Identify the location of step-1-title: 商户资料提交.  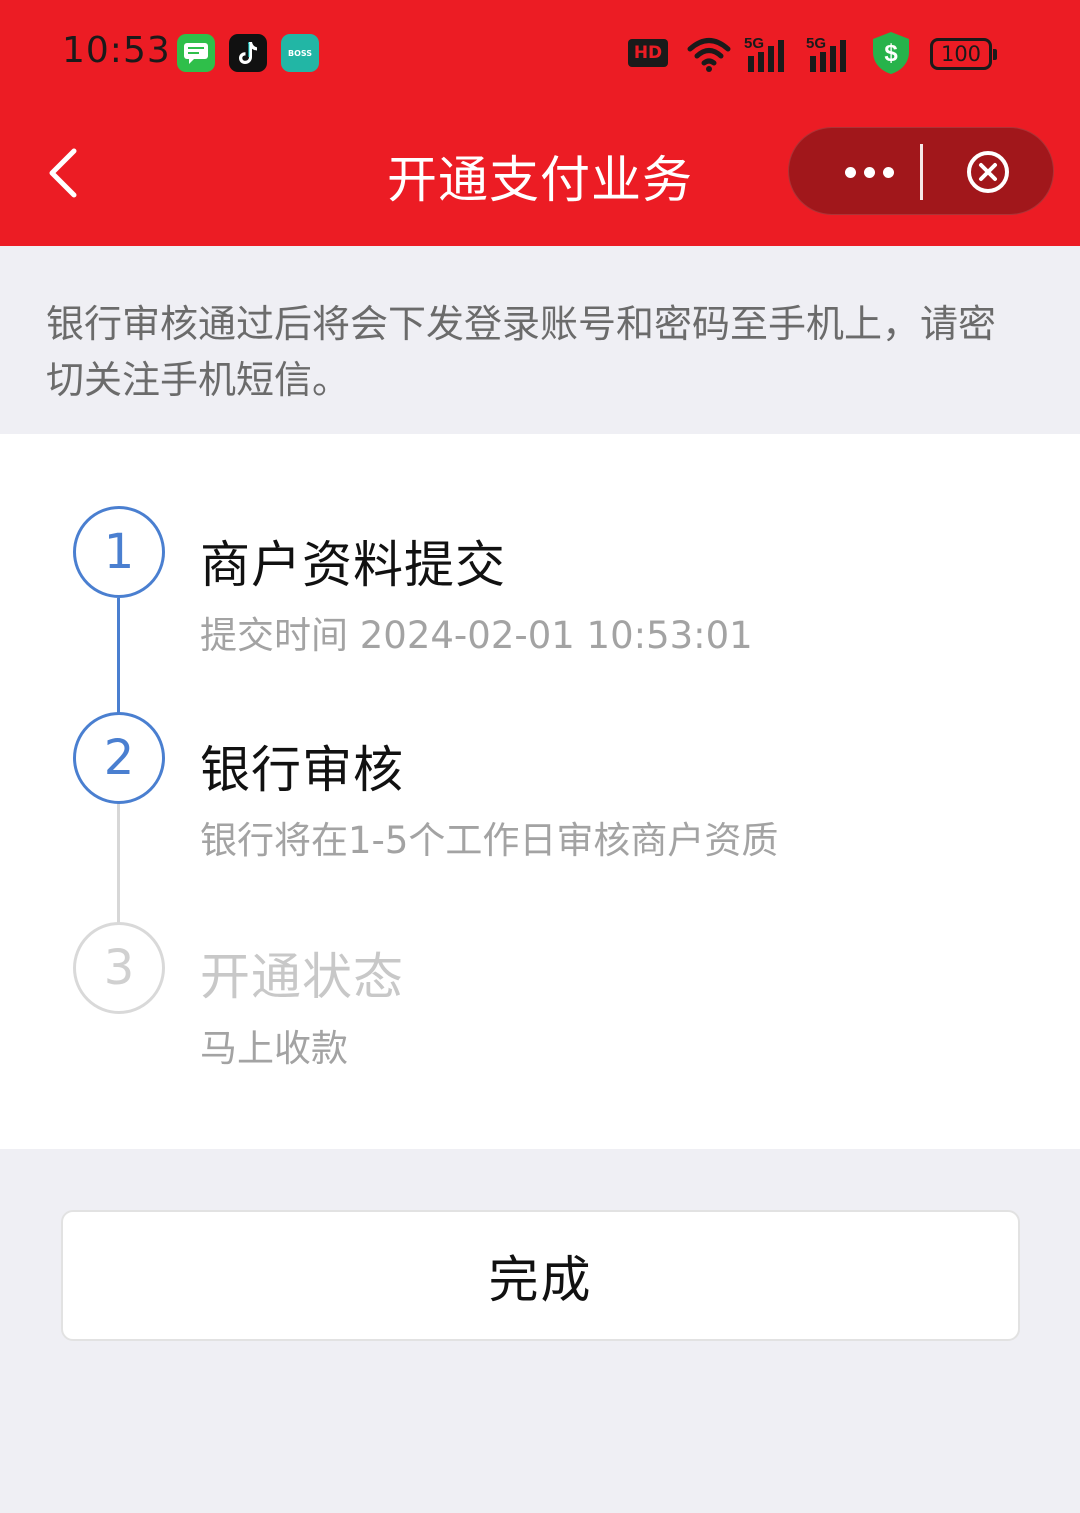
(353, 565).